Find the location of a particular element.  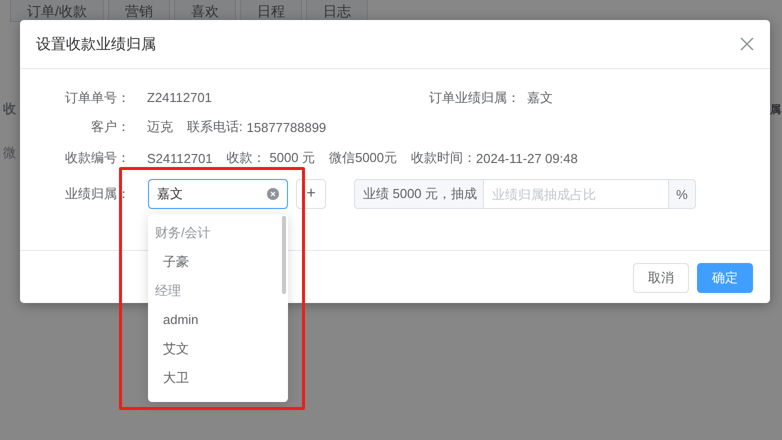

dropdown-option: 大卫 is located at coordinates (218, 377).